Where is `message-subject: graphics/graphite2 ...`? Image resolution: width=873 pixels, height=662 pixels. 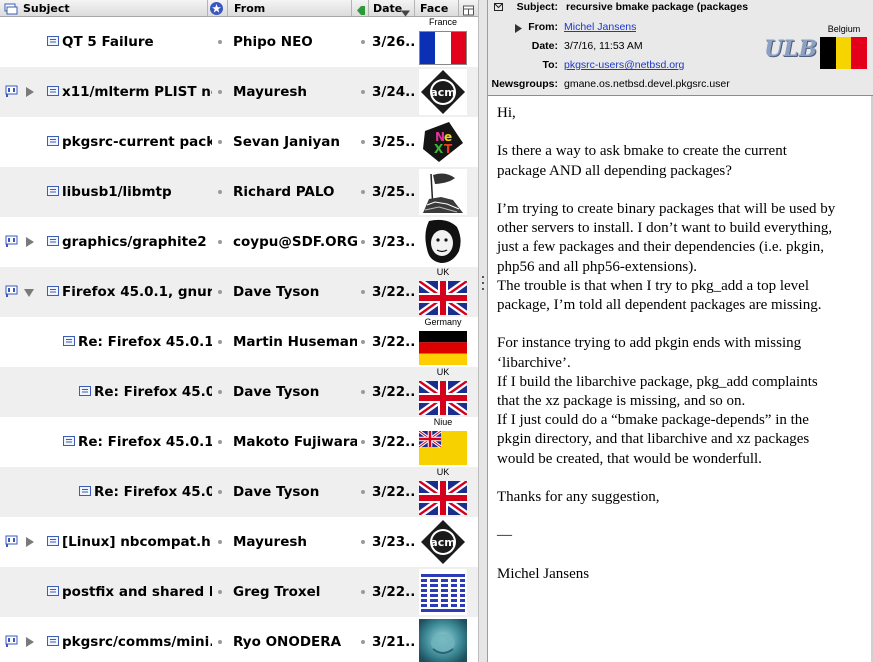 message-subject: graphics/graphite2 ... is located at coordinates (137, 242).